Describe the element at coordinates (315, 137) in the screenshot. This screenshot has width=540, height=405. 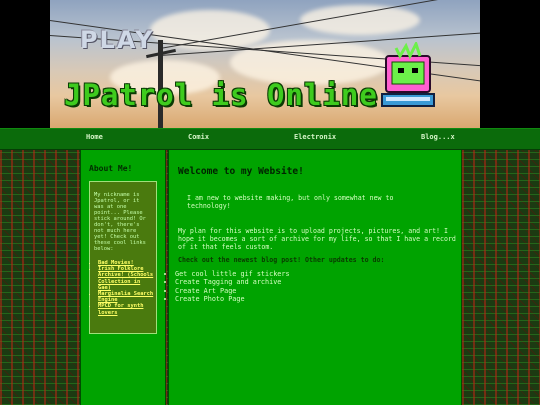
I see `nav-electronix: Electronix` at that location.